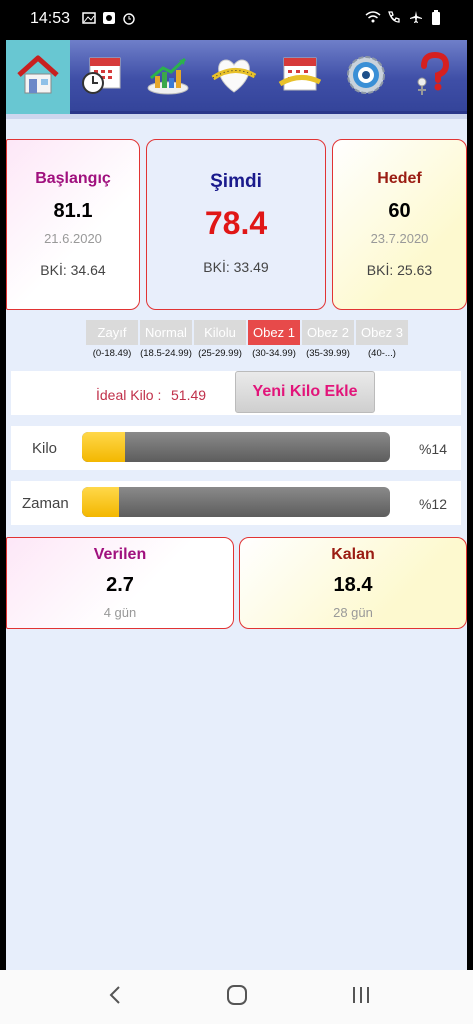 The image size is (473, 1024). Describe the element at coordinates (399, 178) in the screenshot. I see `goal-title: Hedef` at that location.